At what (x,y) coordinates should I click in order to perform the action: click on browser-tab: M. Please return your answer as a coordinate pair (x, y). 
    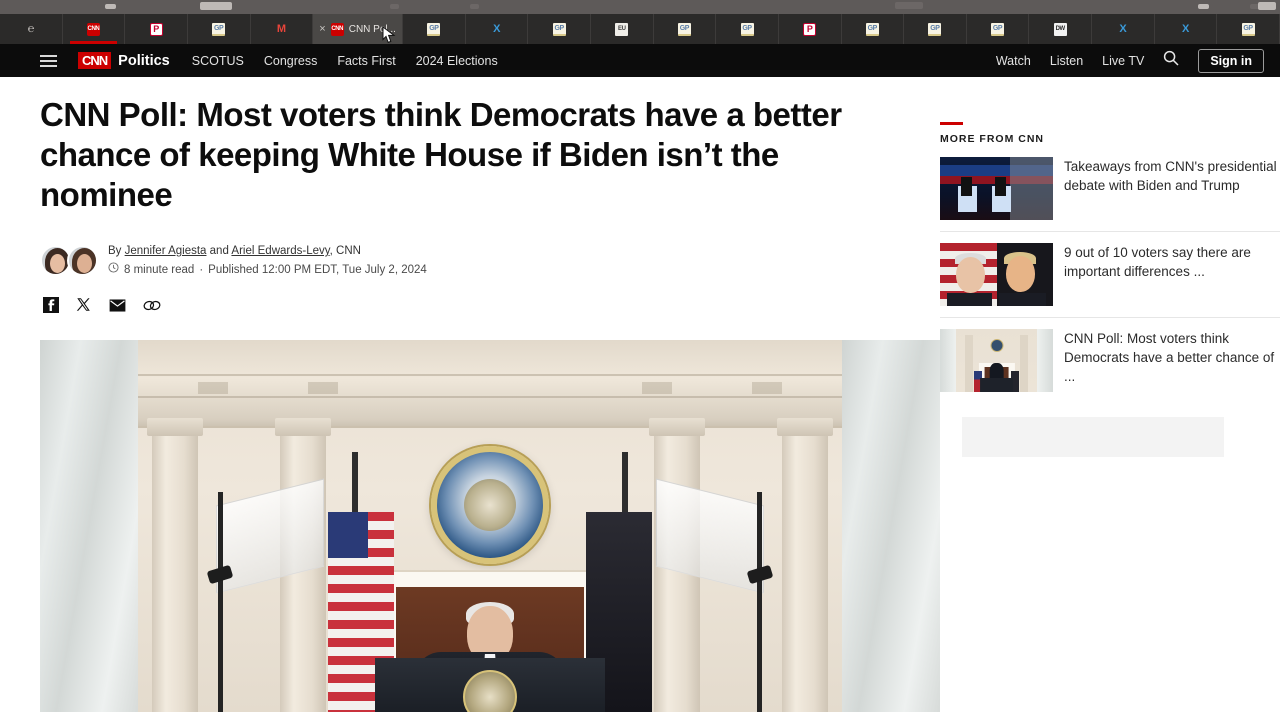
    Looking at the image, I should click on (282, 29).